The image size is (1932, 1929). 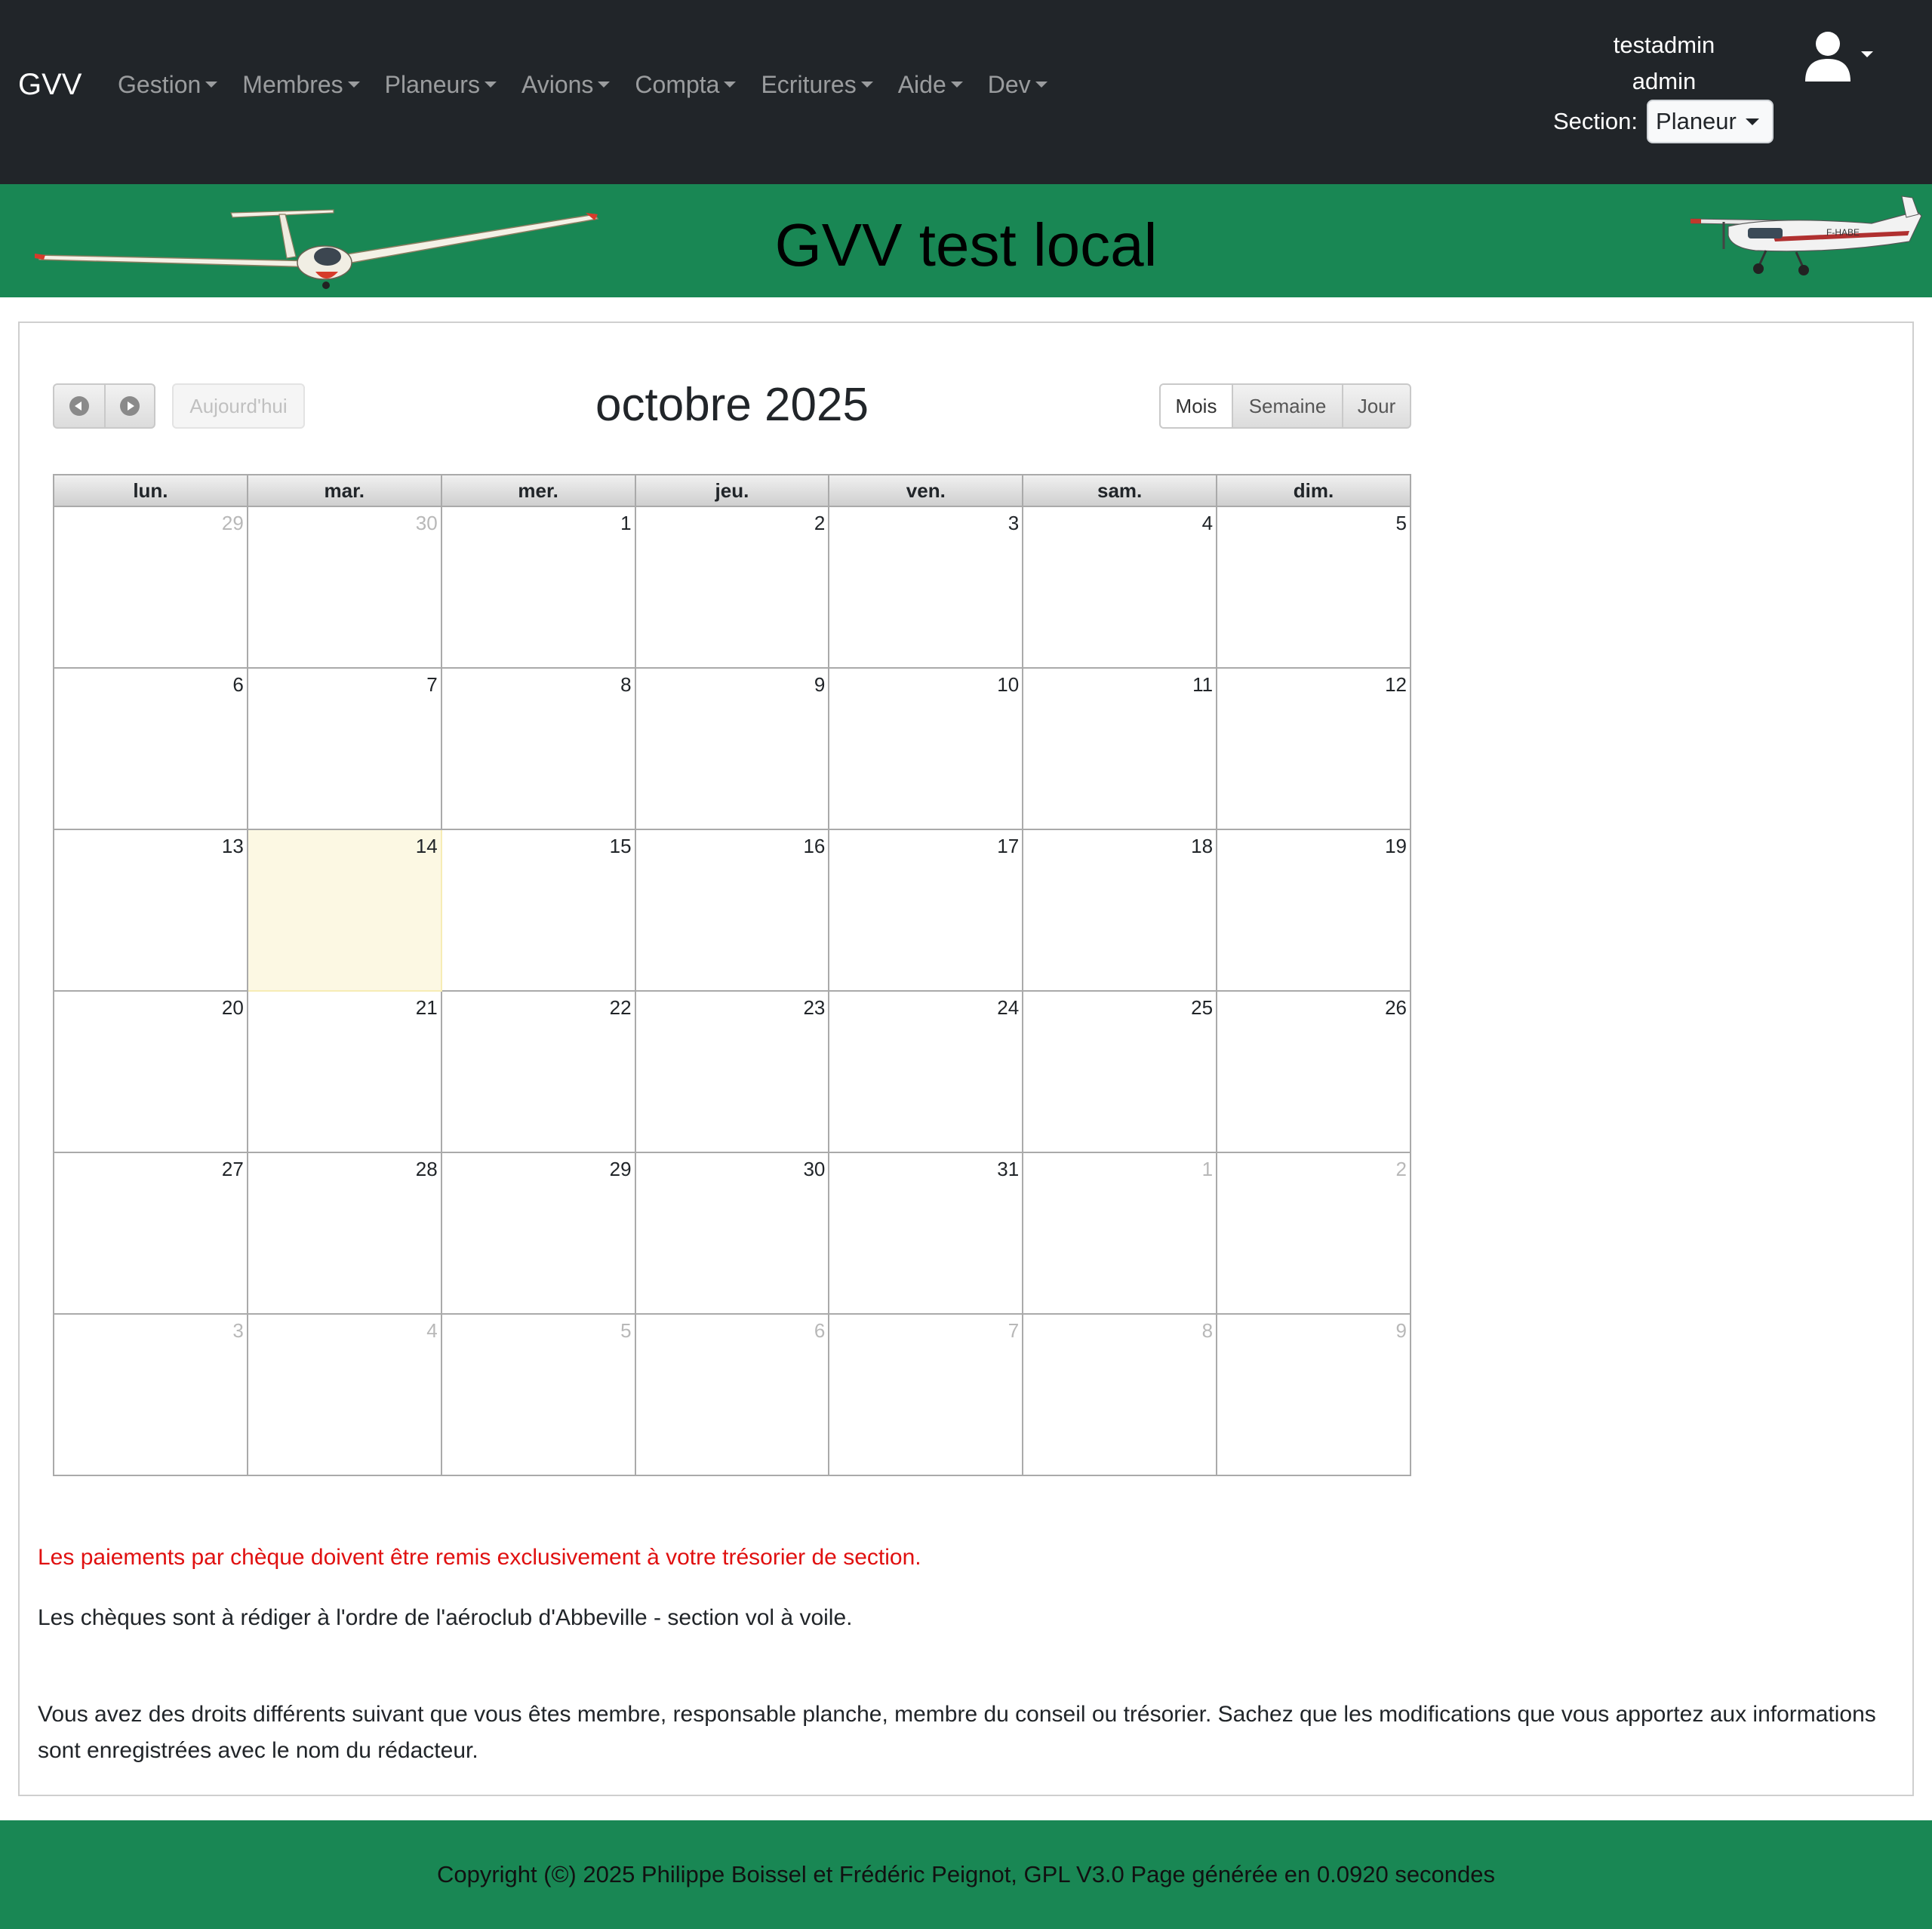 What do you see at coordinates (238, 1330) in the screenshot?
I see `day-number: 3` at bounding box center [238, 1330].